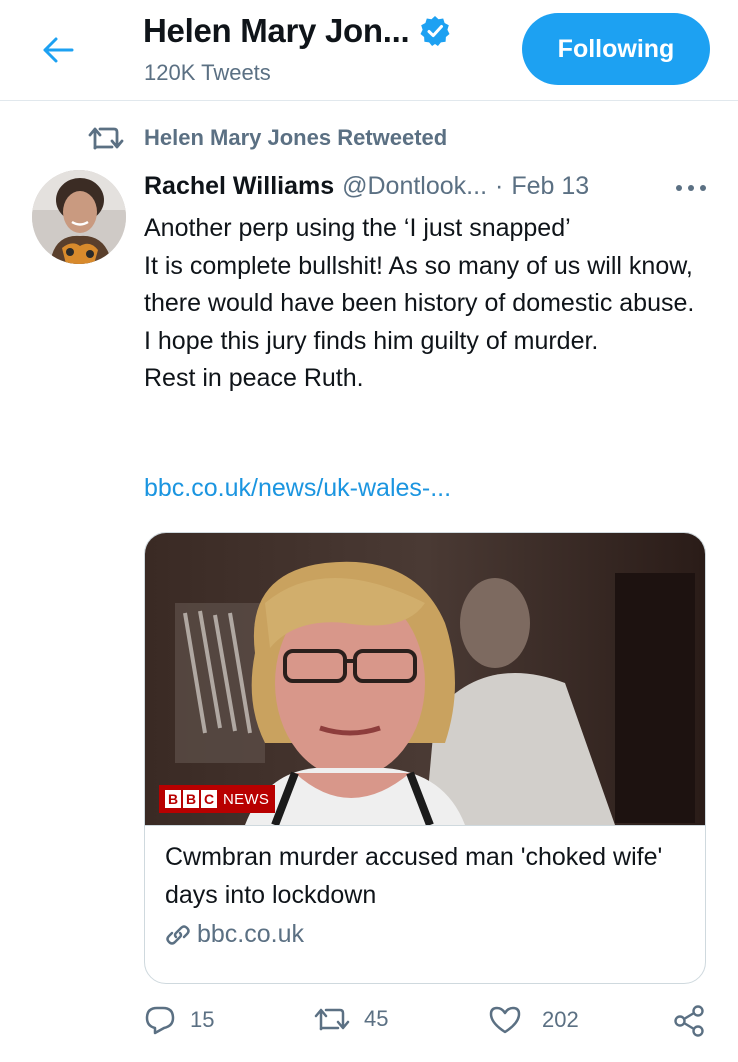 This screenshot has height=1062, width=738. What do you see at coordinates (246, 799) in the screenshot?
I see `bbc-news-text: NEWS` at bounding box center [246, 799].